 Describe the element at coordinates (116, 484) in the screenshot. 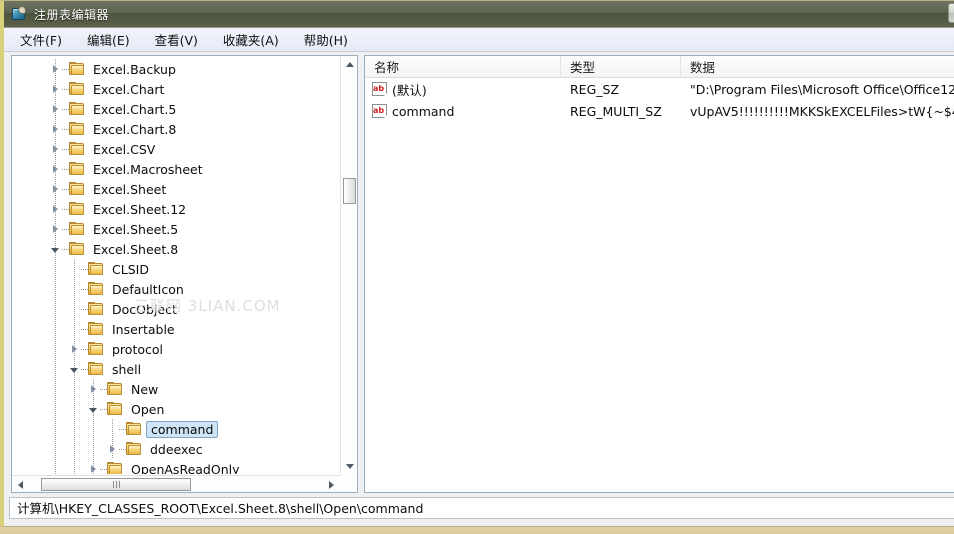

I see `horizontal-scroll-thumb` at that location.